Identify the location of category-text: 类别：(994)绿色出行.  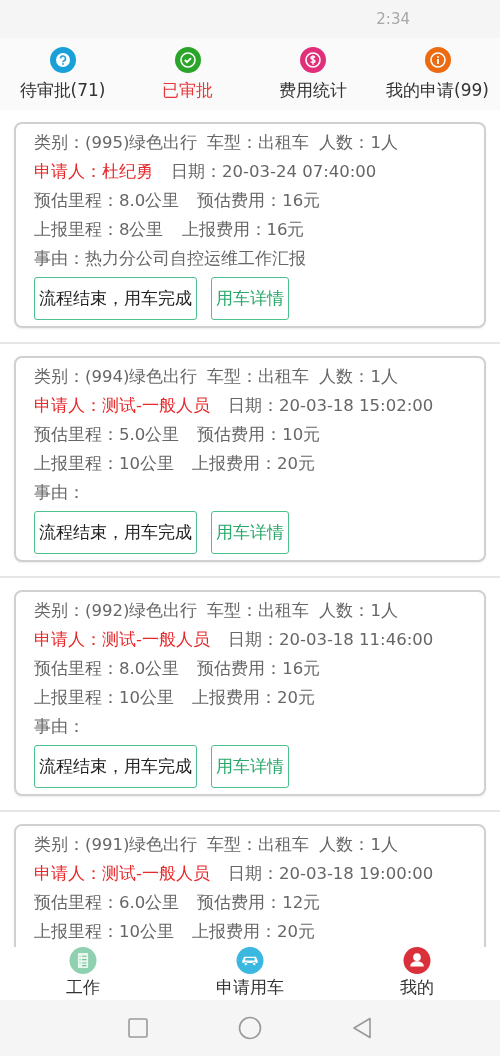
(116, 376).